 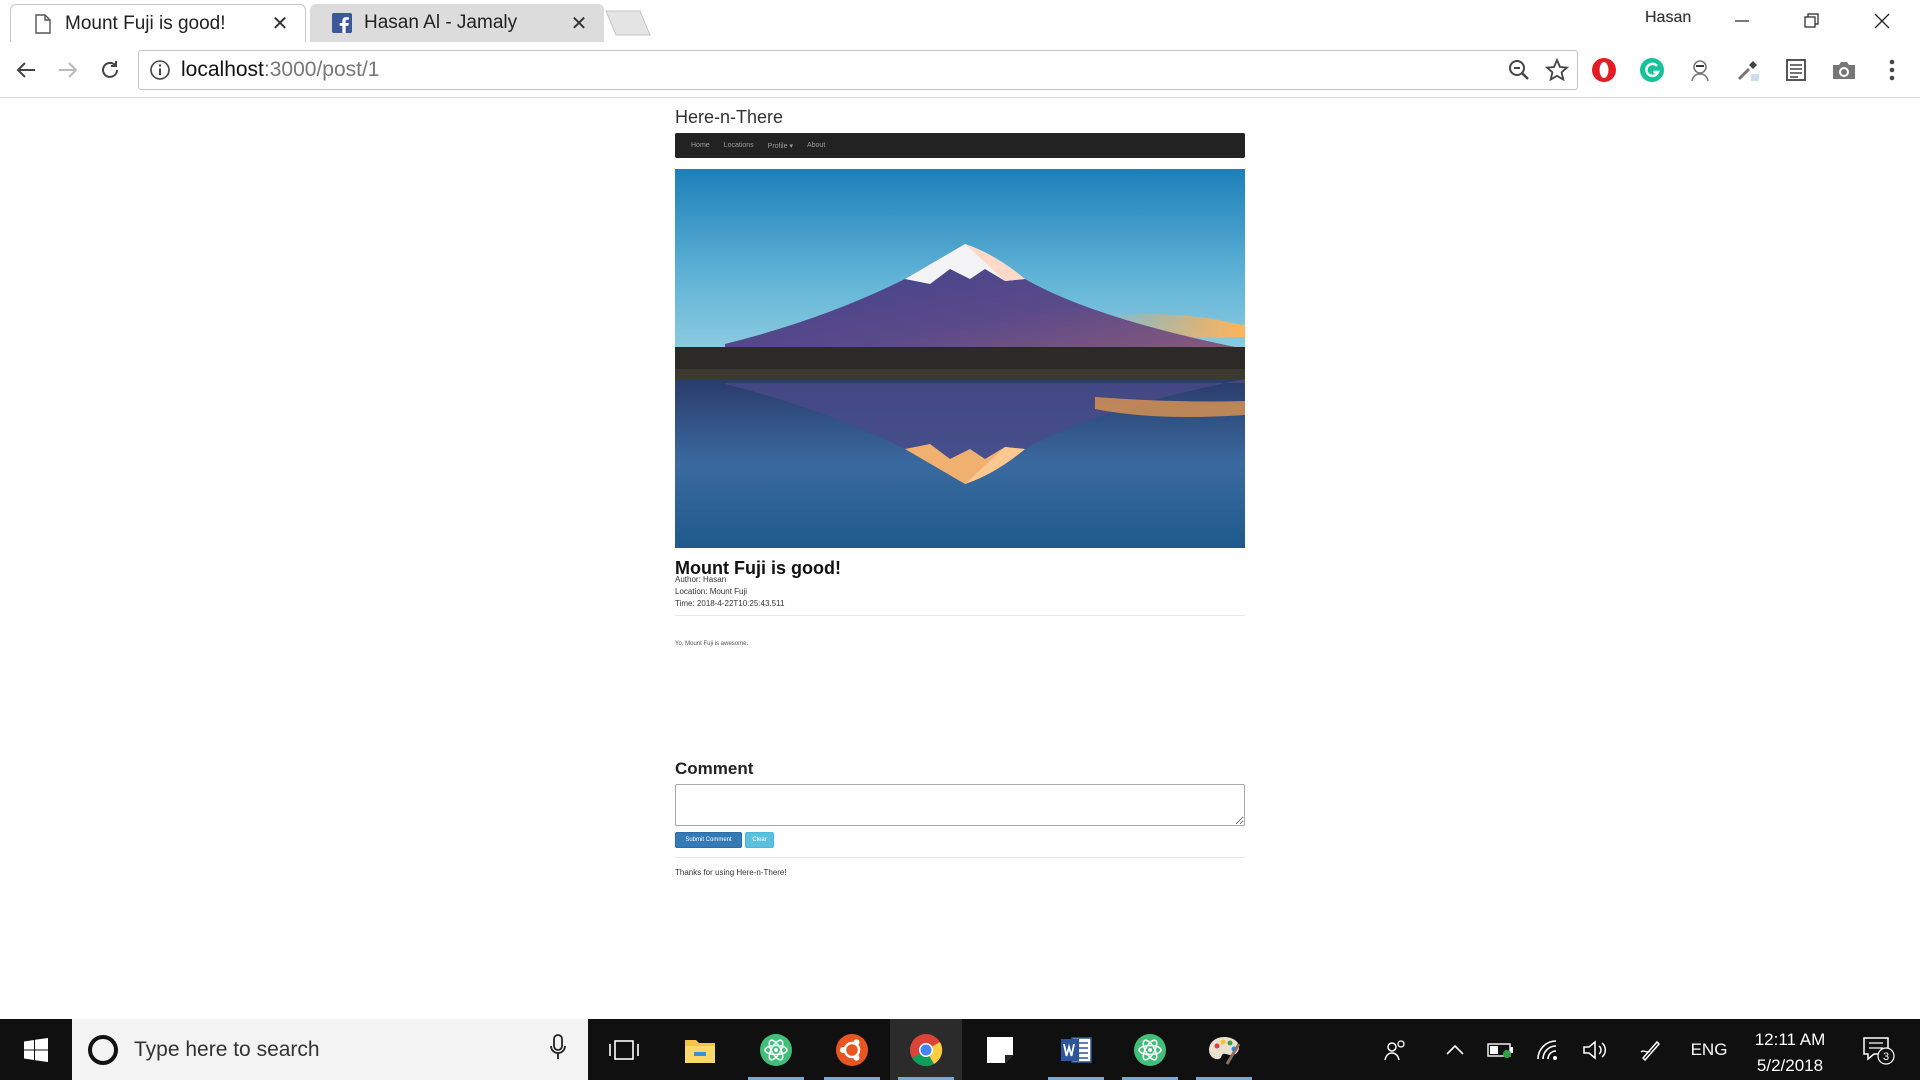 I want to click on submit-comment-button: Submit Comment, so click(x=708, y=840).